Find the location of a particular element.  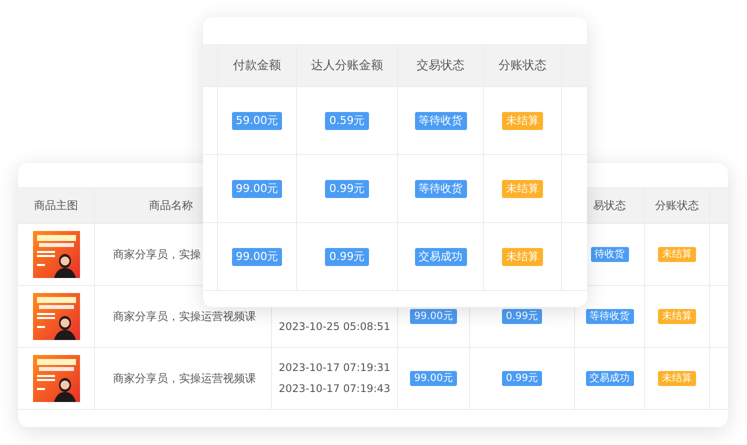

share-badge: 0.59元 is located at coordinates (347, 121).